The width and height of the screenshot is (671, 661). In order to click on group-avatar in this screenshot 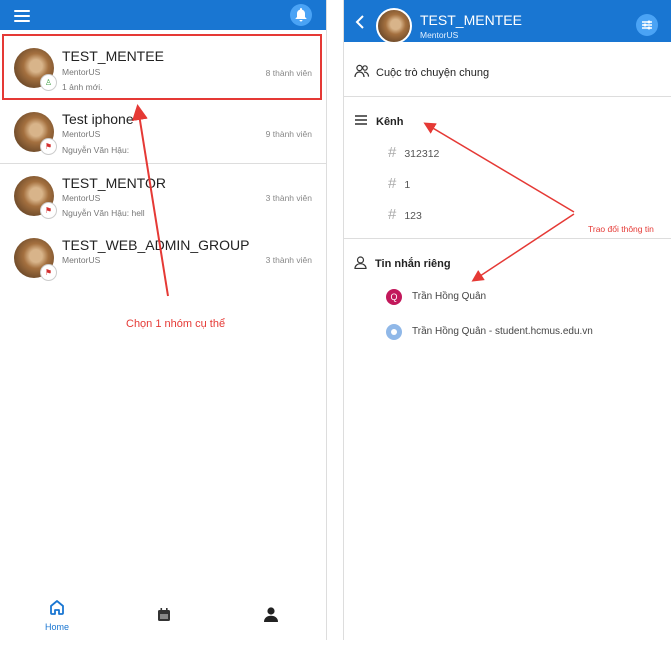, I will do `click(394, 26)`.